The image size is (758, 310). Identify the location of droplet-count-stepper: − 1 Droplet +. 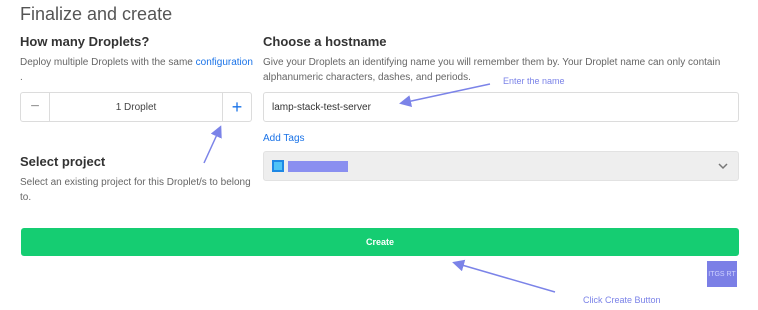
(136, 107).